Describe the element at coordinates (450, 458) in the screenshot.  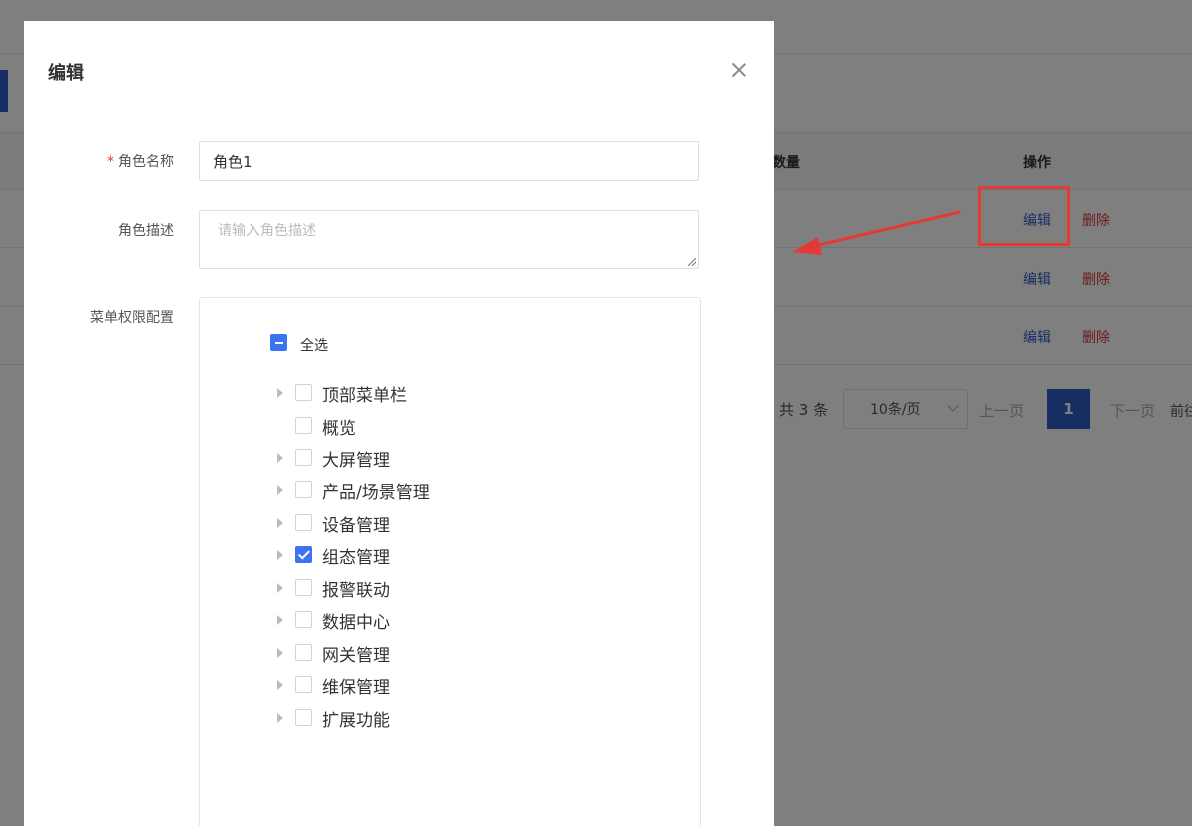
I see `tree-node-screen-management: 大屏管理` at that location.